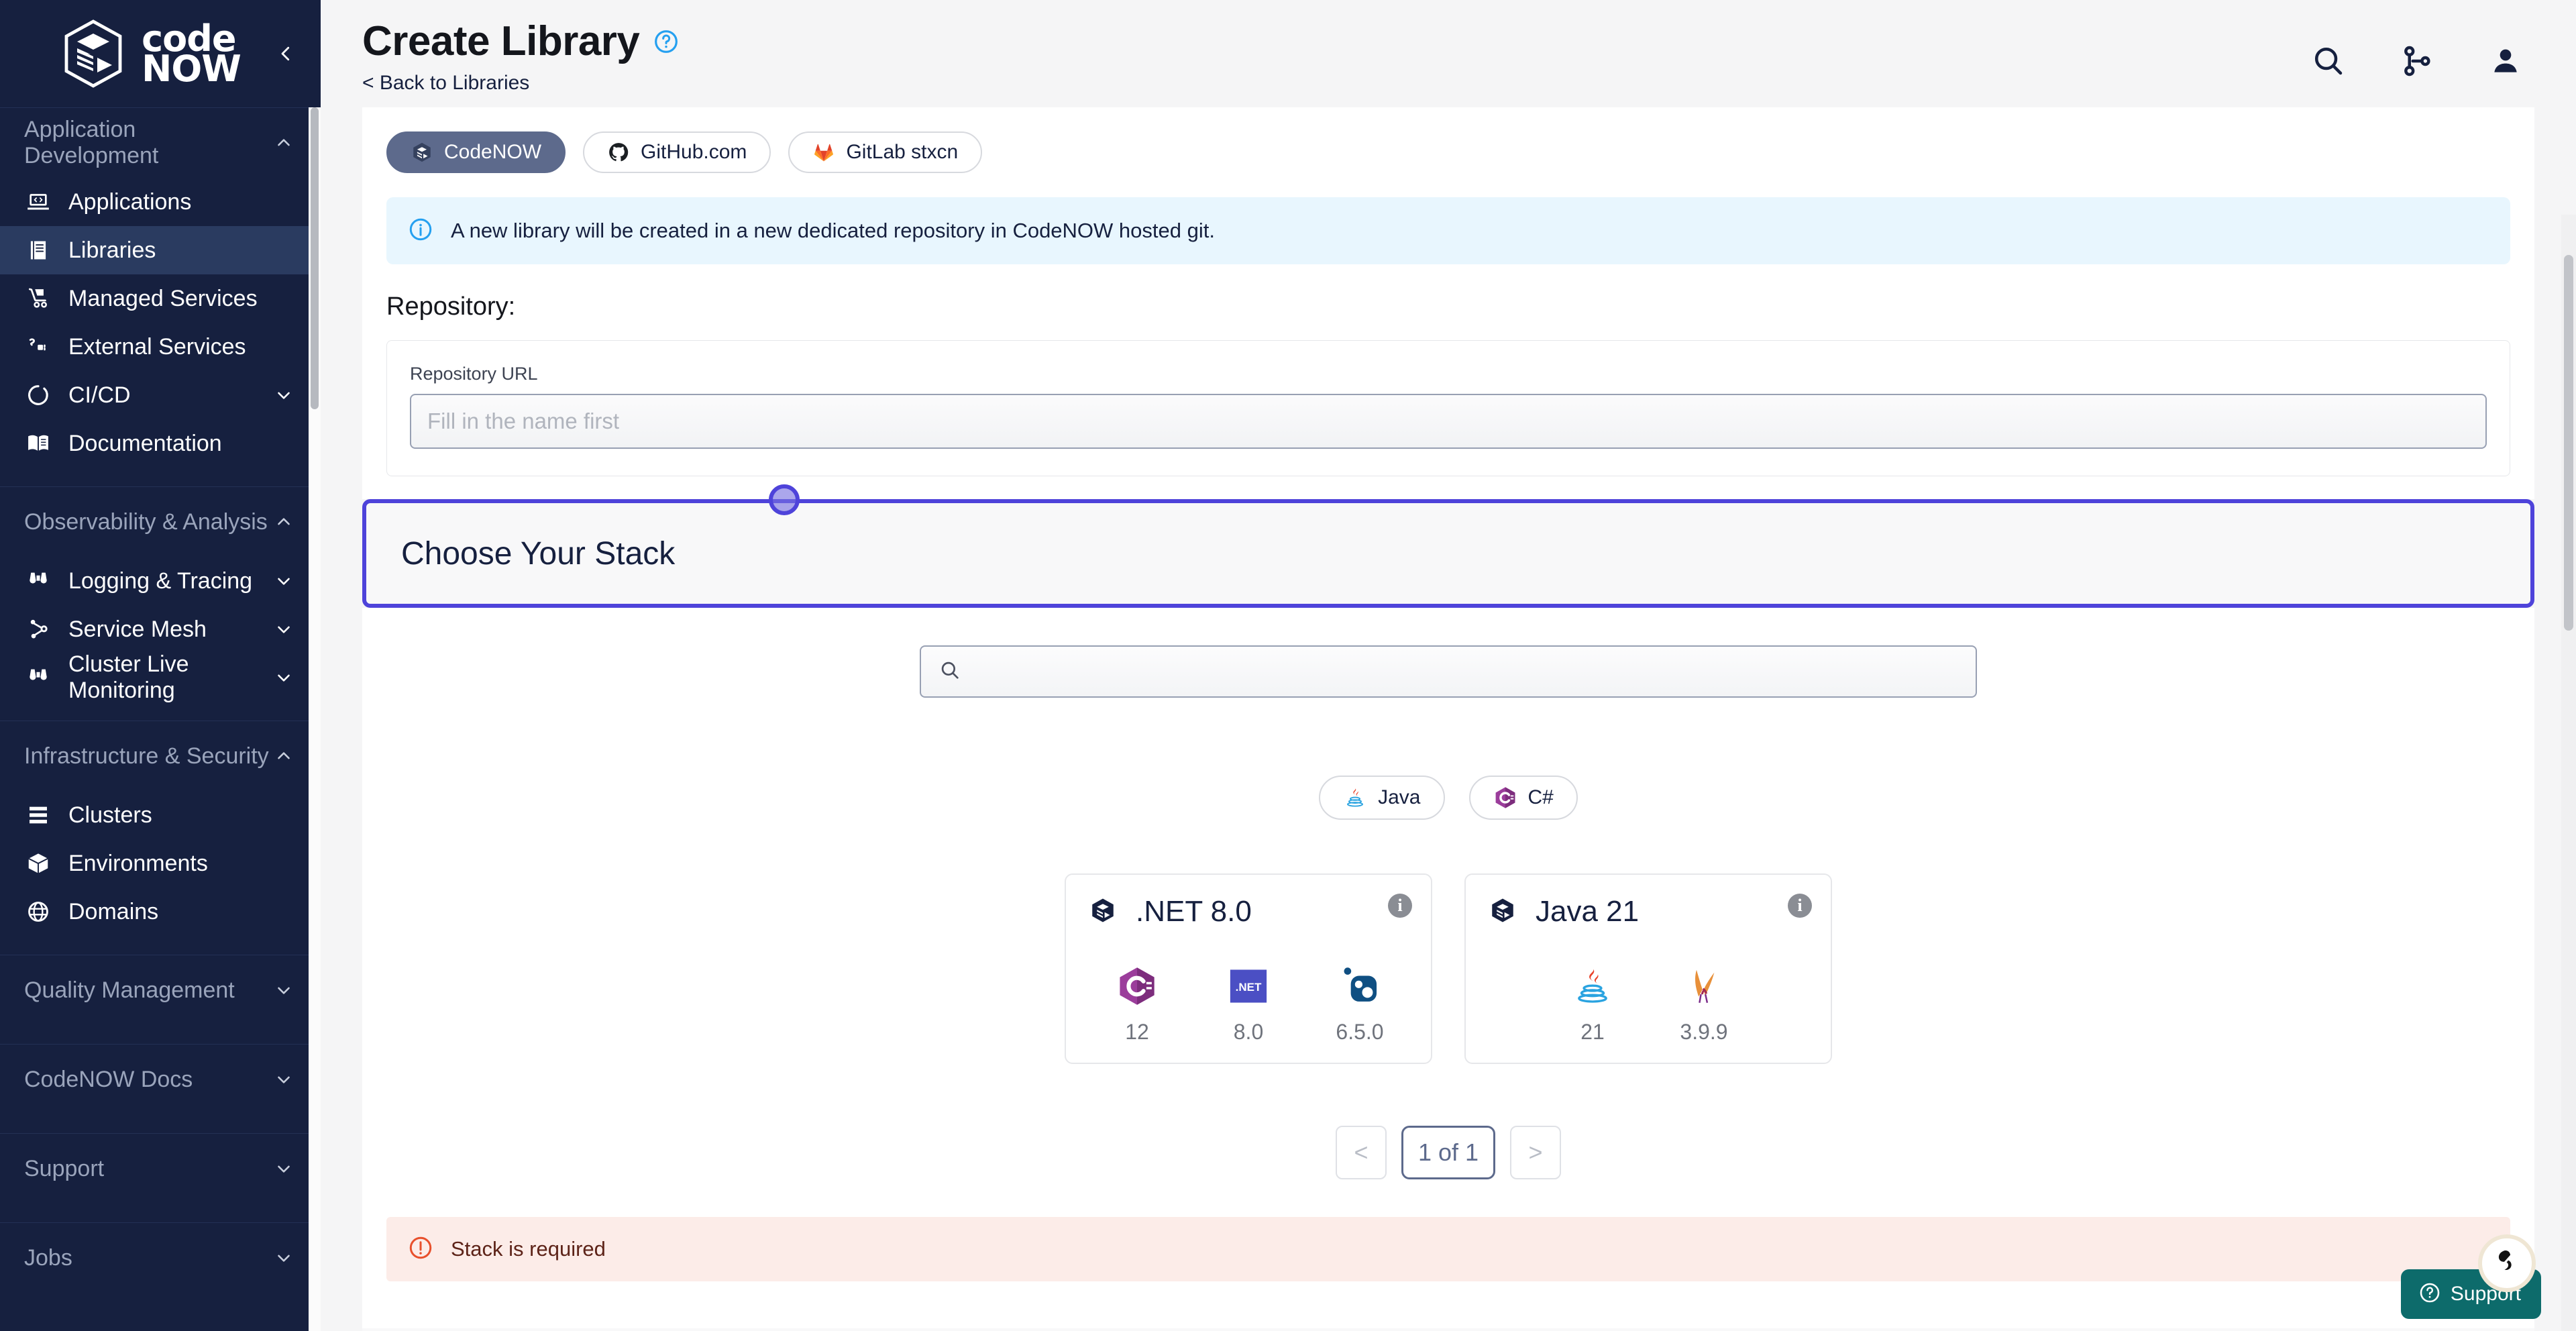 The image size is (2576, 1331). What do you see at coordinates (38, 581) in the screenshot?
I see `binoculars-icon` at bounding box center [38, 581].